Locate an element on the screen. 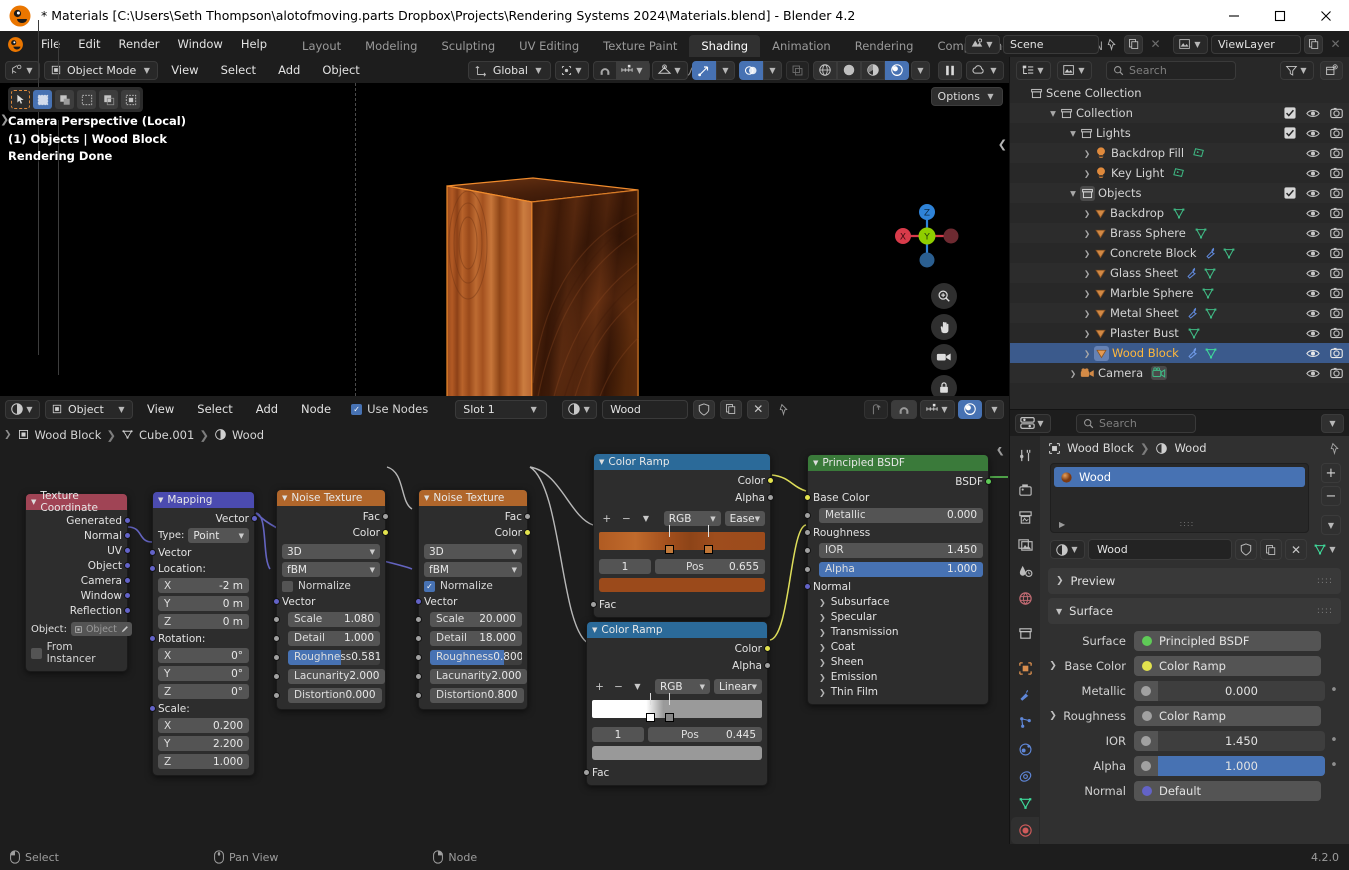  outliner-row-metal-sheet: ❯ Metal Sheet is located at coordinates (1179, 313).